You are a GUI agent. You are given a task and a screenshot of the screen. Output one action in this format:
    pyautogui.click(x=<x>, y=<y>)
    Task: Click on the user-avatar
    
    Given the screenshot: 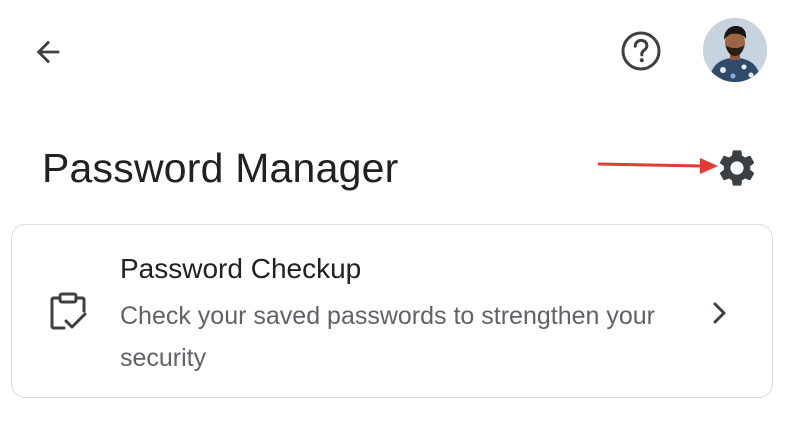 What is the action you would take?
    pyautogui.click(x=735, y=50)
    